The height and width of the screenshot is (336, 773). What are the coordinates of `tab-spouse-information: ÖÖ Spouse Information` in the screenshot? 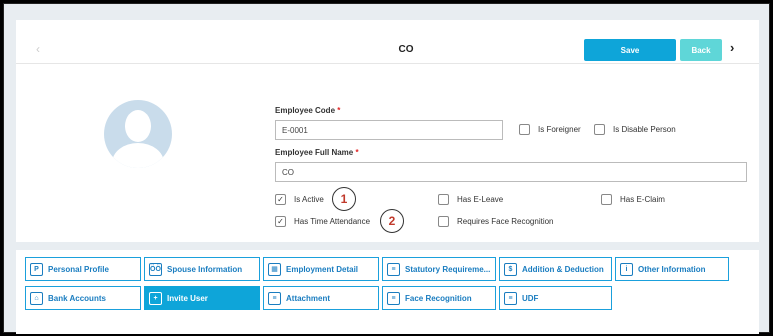 It's located at (202, 269).